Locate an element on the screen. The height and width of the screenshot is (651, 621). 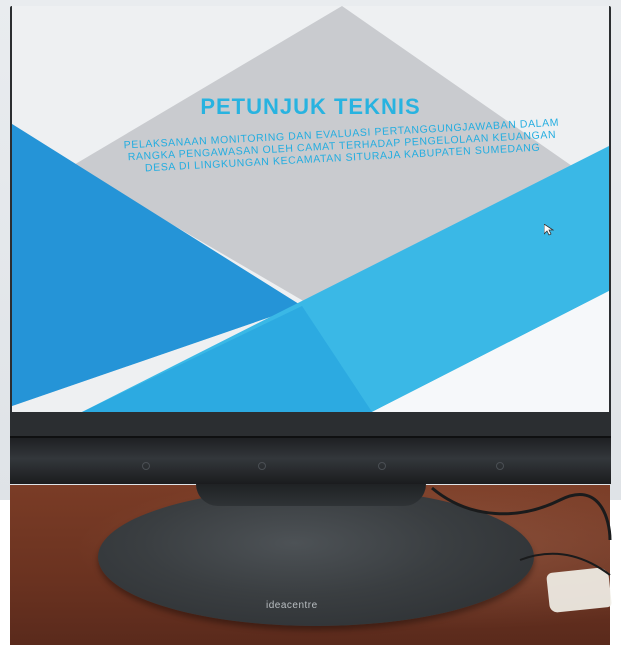
brand-logo: ideacentre is located at coordinates (292, 605).